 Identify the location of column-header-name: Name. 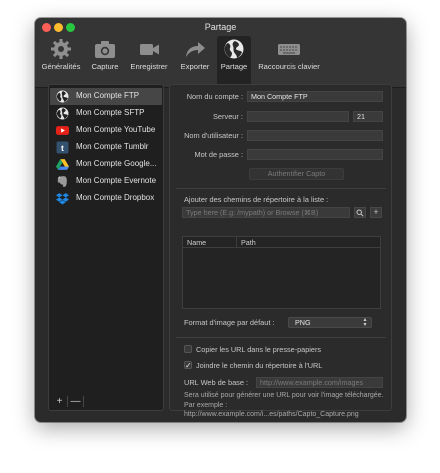
(210, 242).